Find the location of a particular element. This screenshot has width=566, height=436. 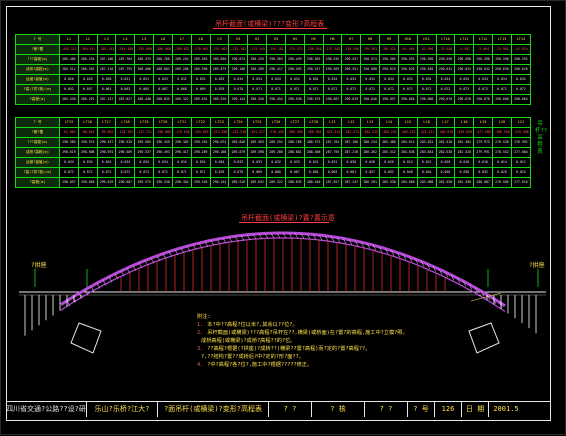

table-cell: 290.557 is located at coordinates (351, 59).